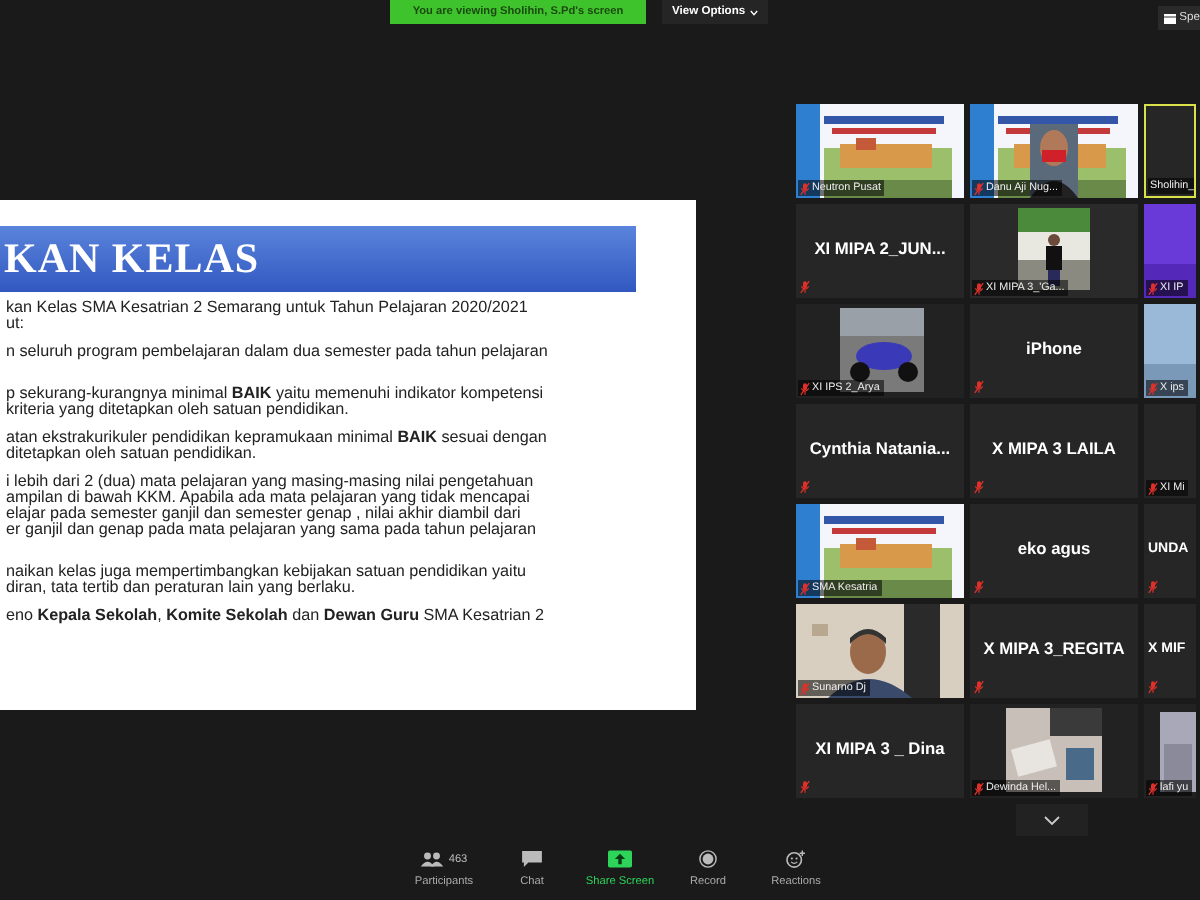 The image size is (1200, 900). Describe the element at coordinates (708, 859) in the screenshot. I see `record-icon` at that location.